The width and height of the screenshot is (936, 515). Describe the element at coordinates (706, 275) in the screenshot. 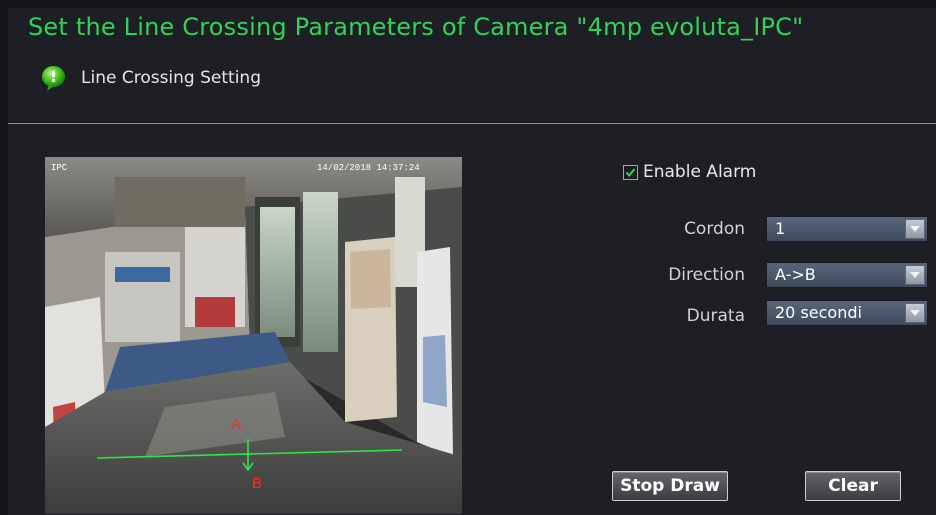

I see `direction-label: Direction` at that location.